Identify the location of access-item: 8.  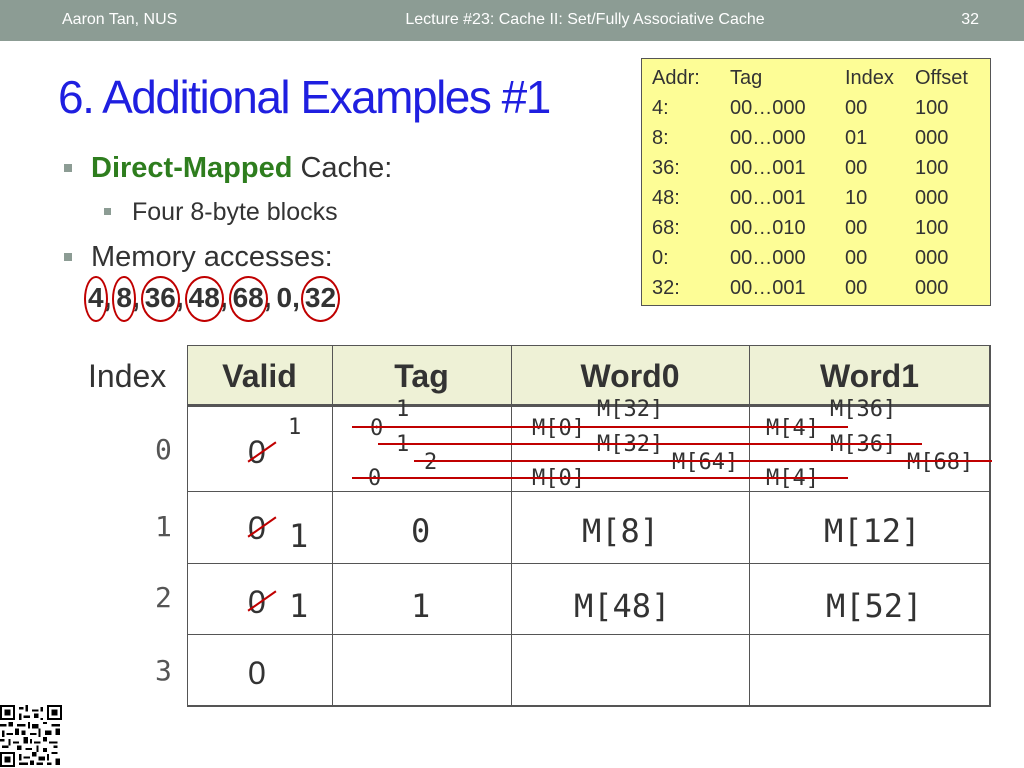
(124, 299).